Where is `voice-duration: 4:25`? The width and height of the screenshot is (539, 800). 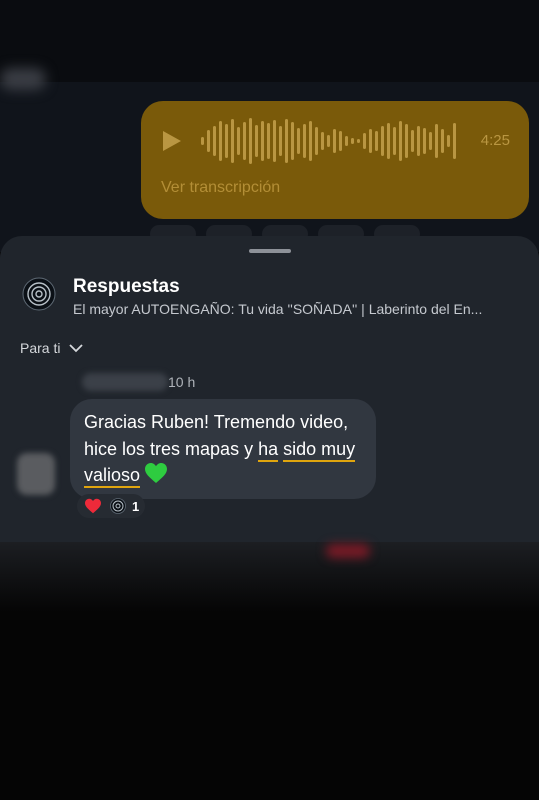
voice-duration: 4:25 is located at coordinates (495, 140).